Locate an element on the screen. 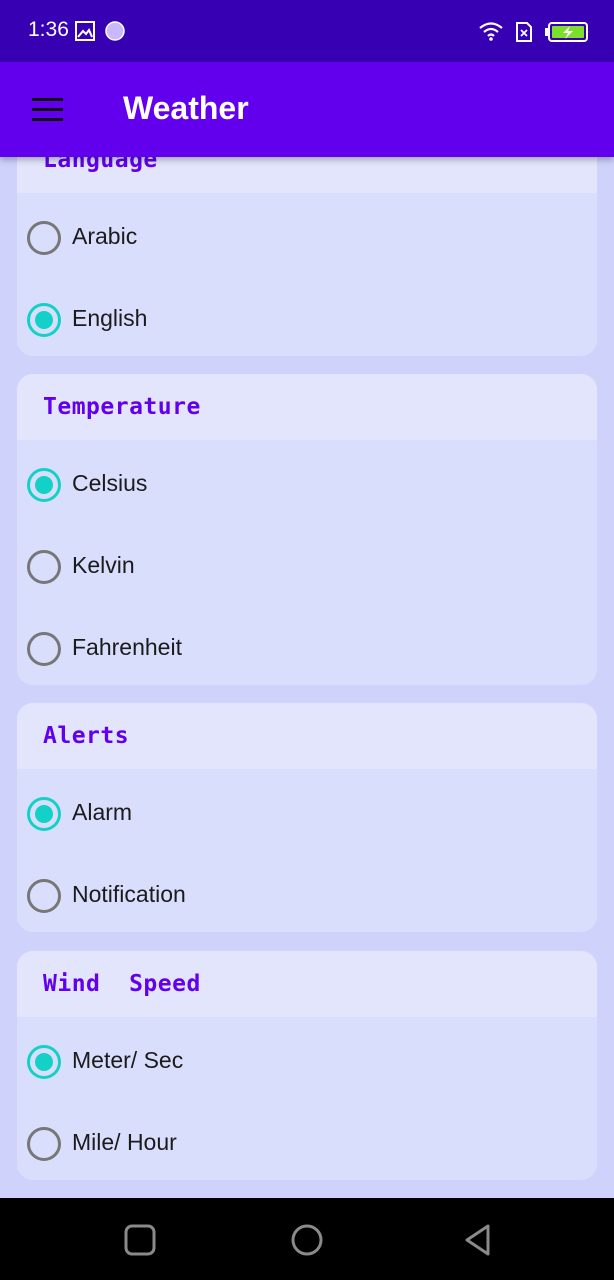 This screenshot has height=1280, width=614. option-label: Arabic is located at coordinates (105, 236).